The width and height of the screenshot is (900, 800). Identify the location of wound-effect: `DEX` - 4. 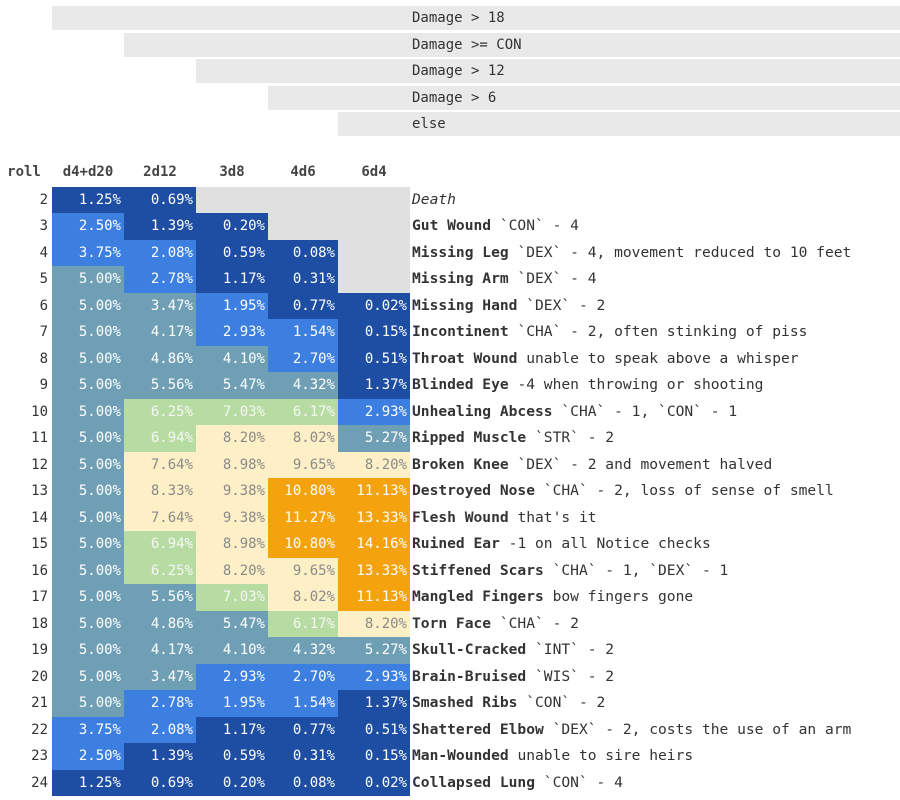
(552, 278).